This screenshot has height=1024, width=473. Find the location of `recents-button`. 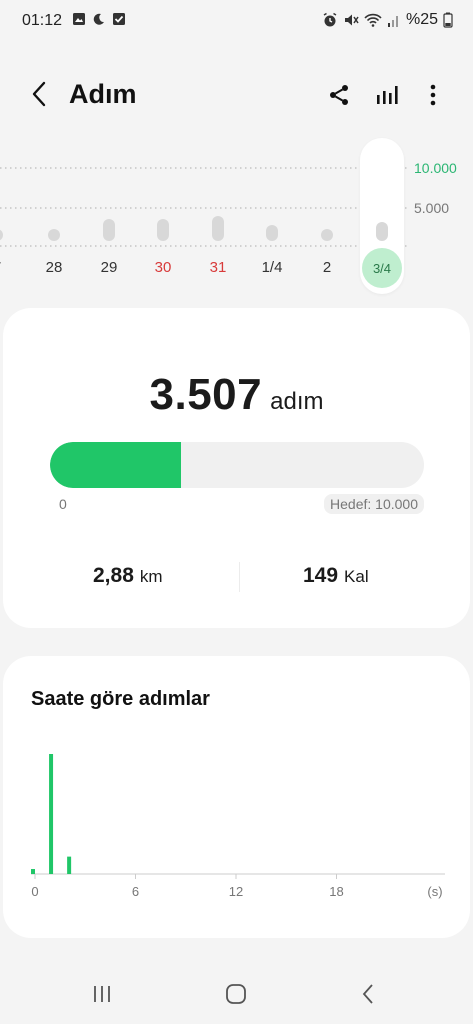

recents-button is located at coordinates (102, 994).